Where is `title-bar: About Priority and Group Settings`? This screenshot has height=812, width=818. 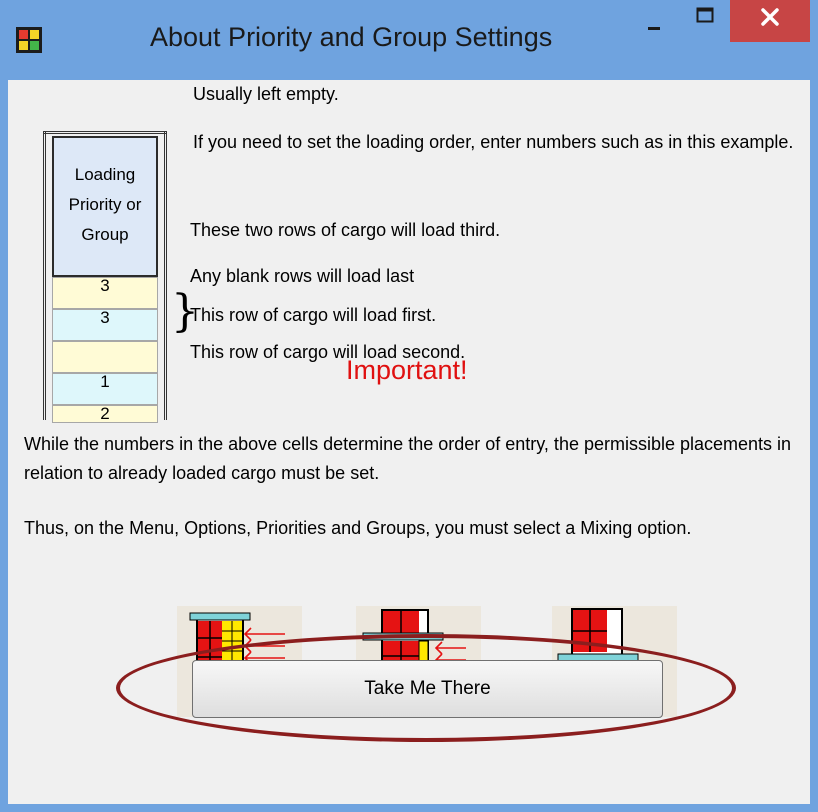
title-bar: About Priority and Group Settings is located at coordinates (409, 40).